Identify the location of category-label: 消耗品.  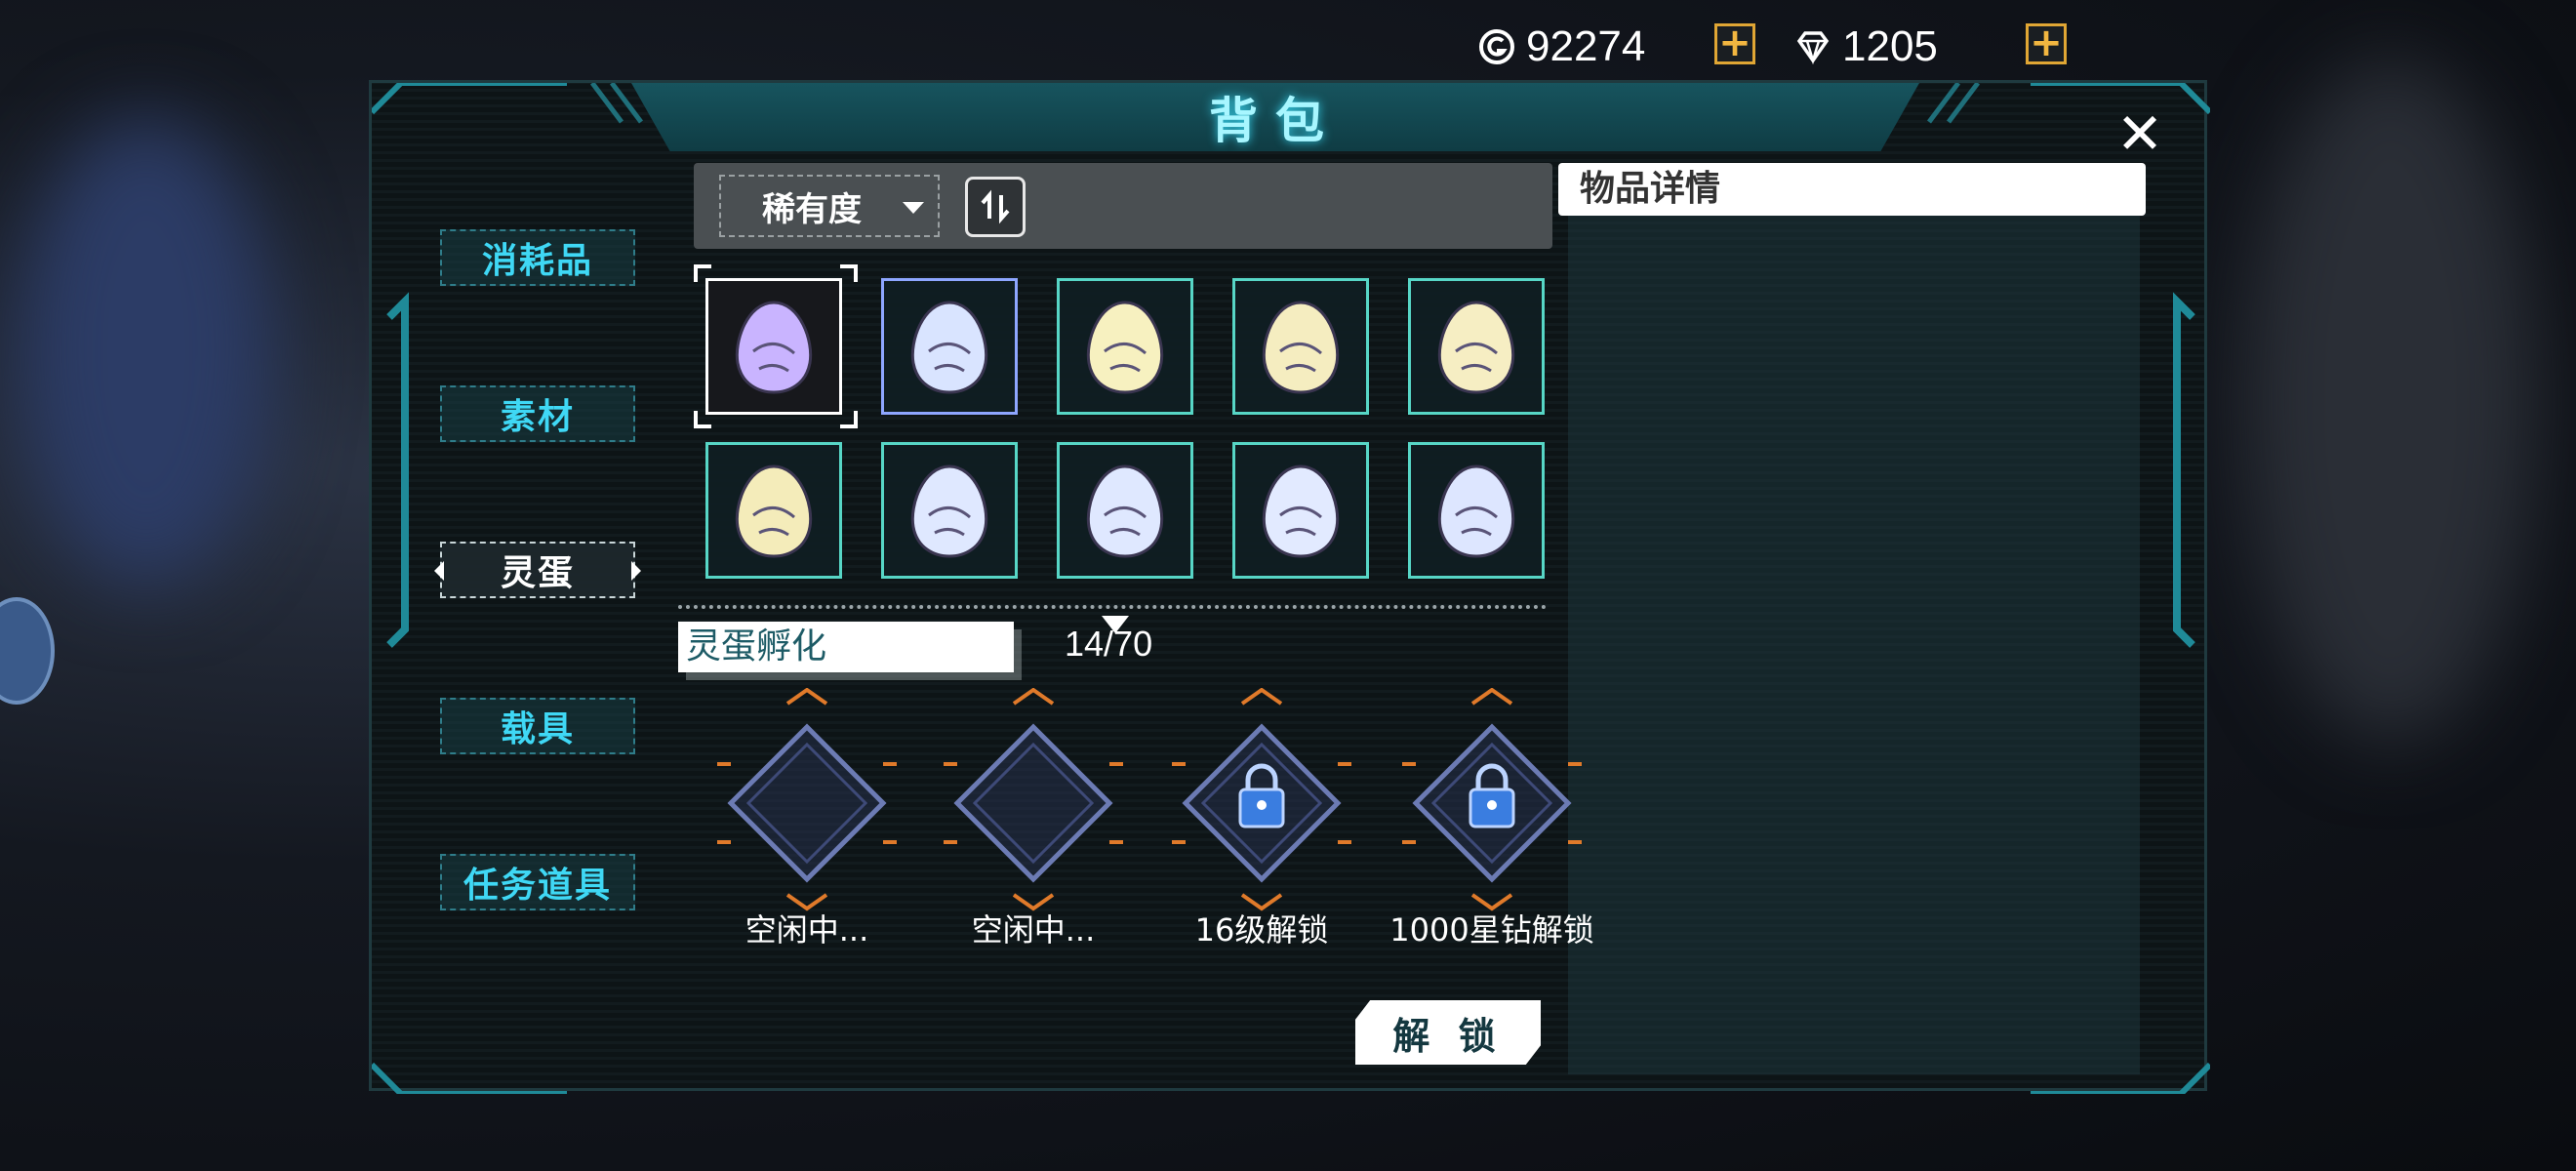
(537, 261).